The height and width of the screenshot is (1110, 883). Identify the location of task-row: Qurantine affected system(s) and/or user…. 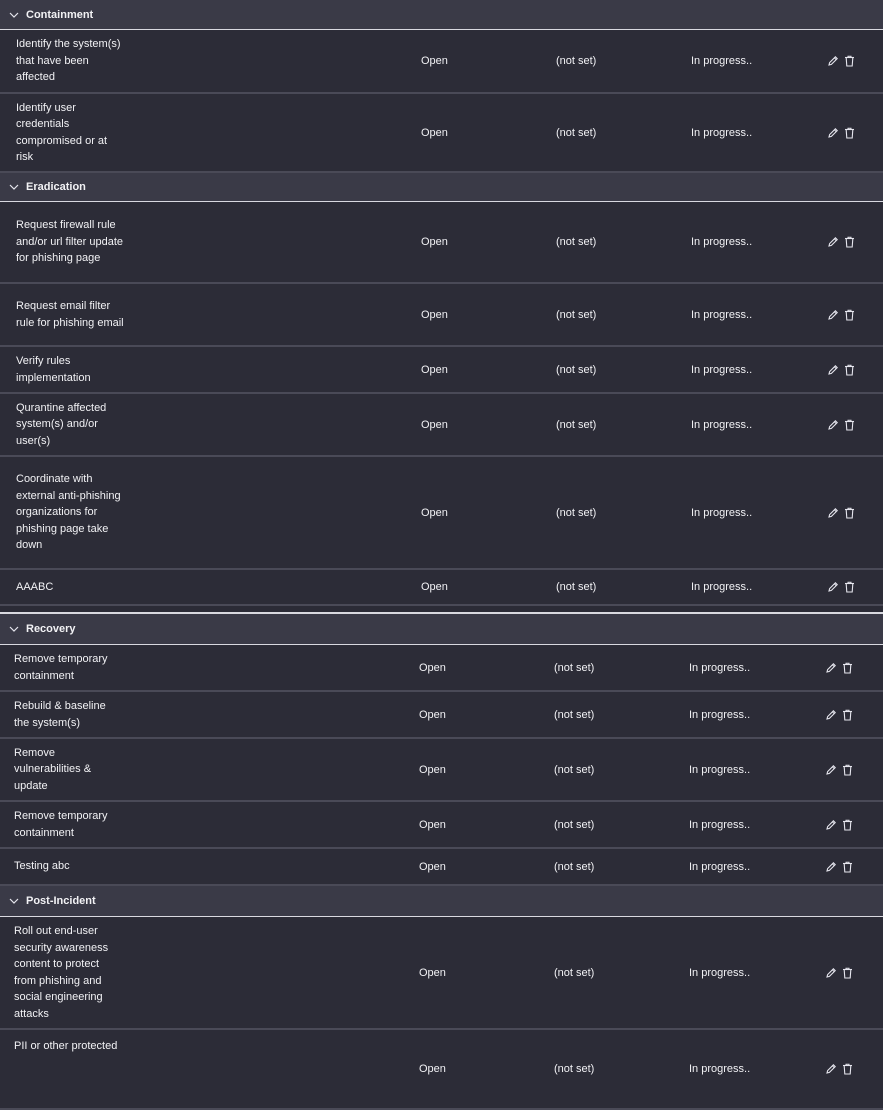
(441, 425).